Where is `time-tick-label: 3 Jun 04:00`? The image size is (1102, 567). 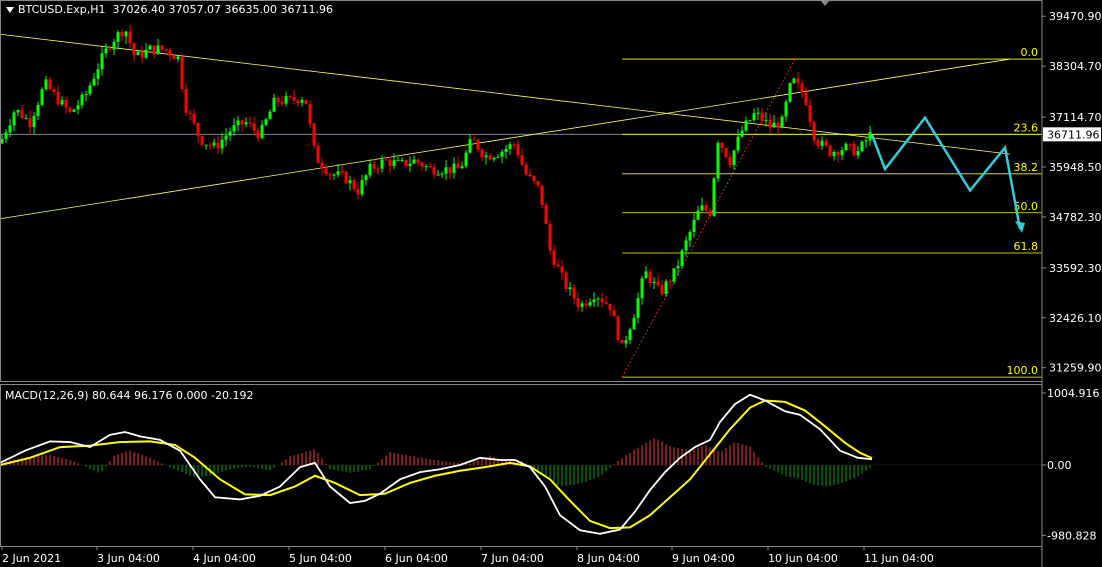
time-tick-label: 3 Jun 04:00 is located at coordinates (128, 558).